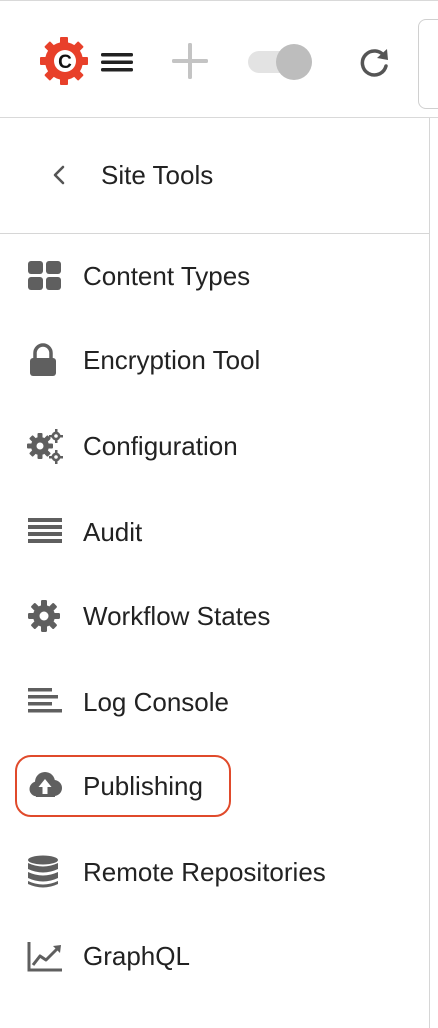  Describe the element at coordinates (167, 276) in the screenshot. I see `sidebar-item-label: Content Types` at that location.